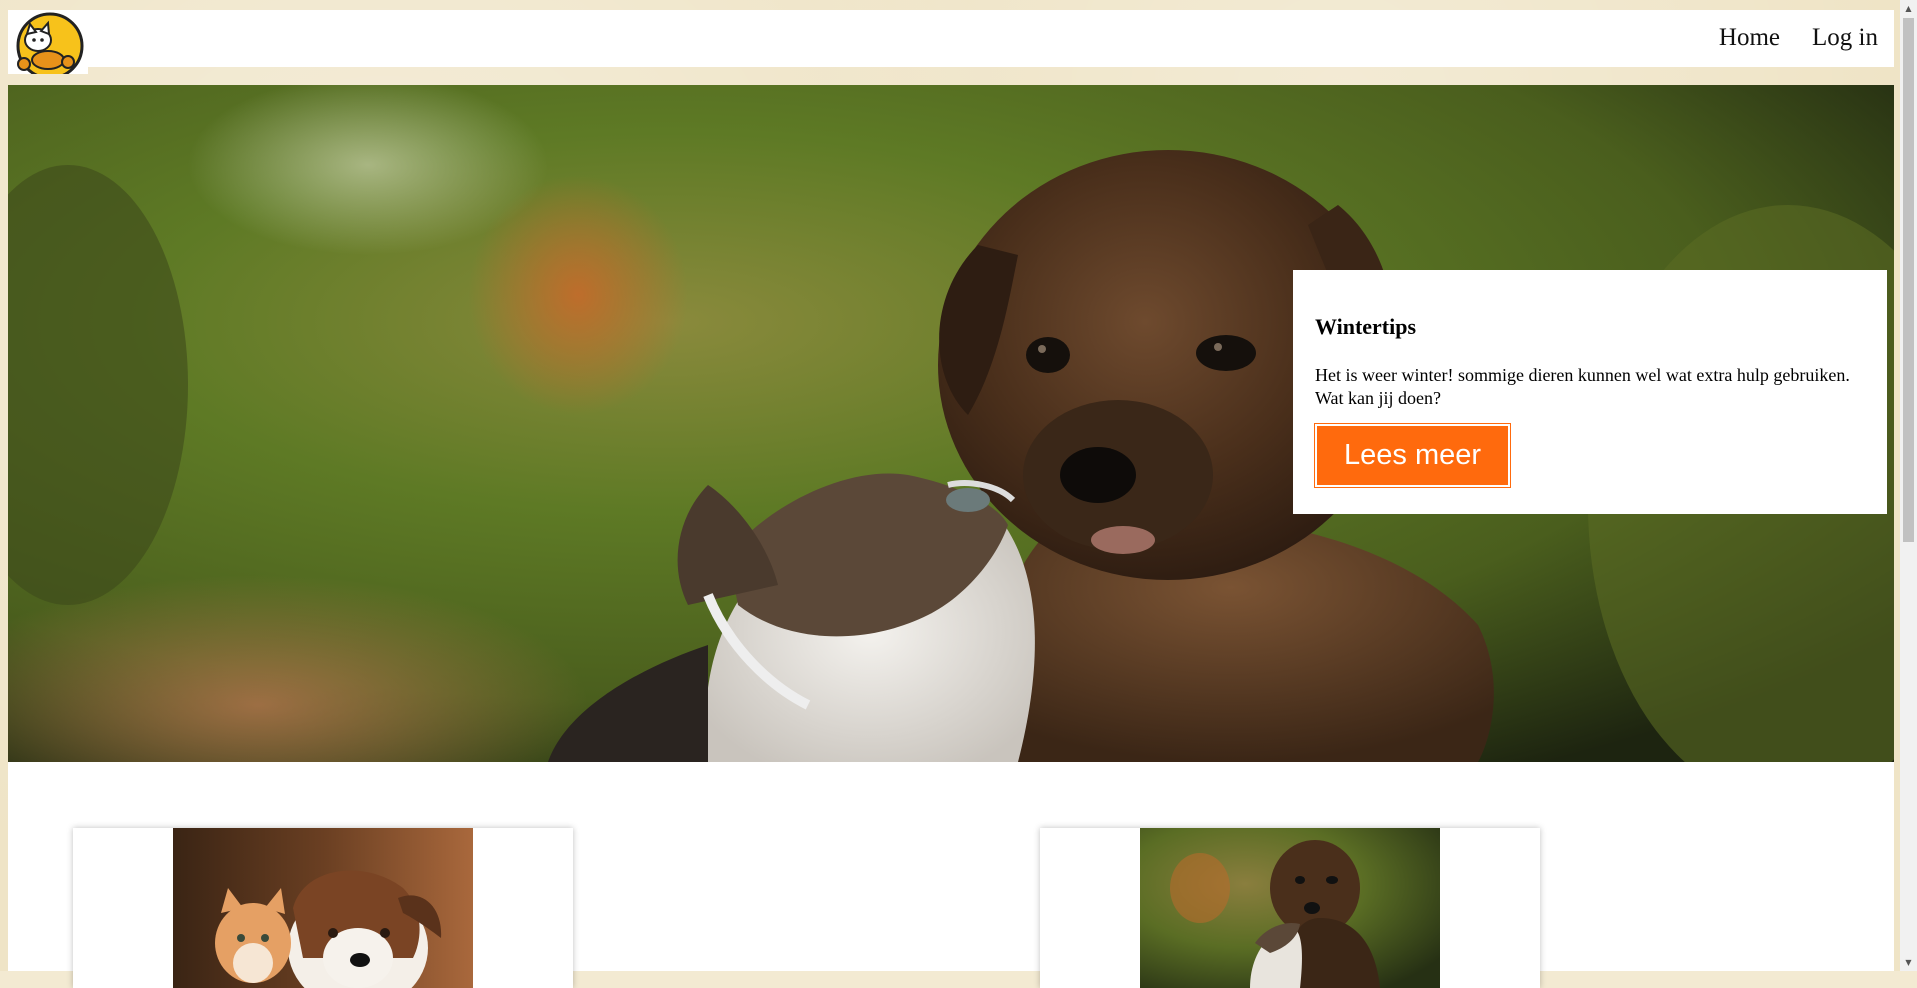  I want to click on scrollbar-thumb, so click(1908, 280).